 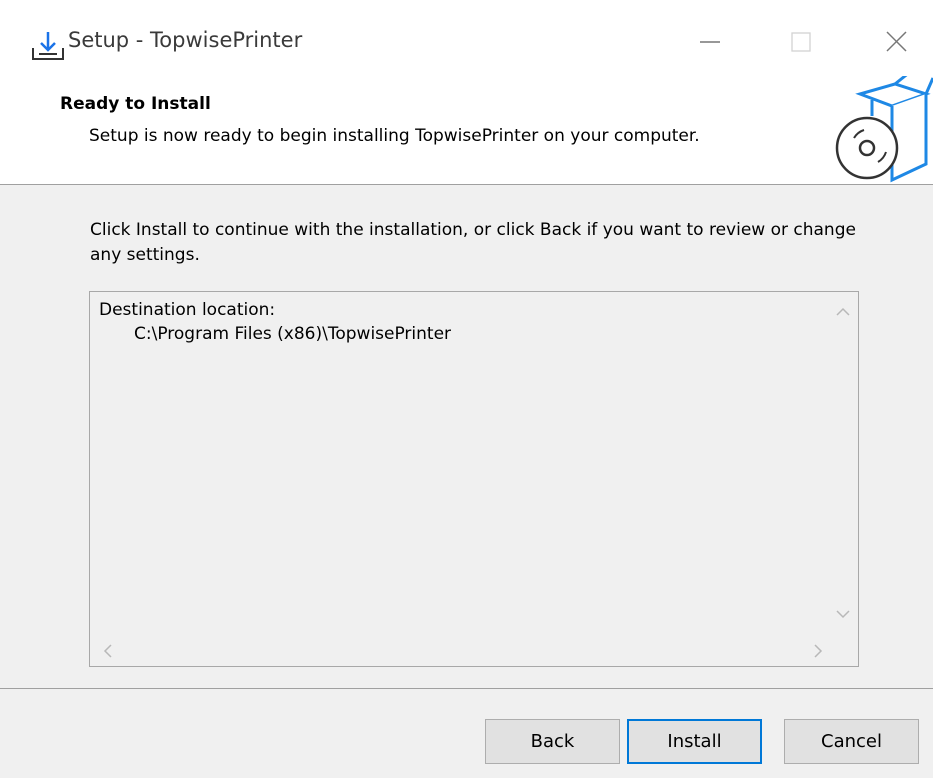 I want to click on footer-divider, so click(x=466, y=688).